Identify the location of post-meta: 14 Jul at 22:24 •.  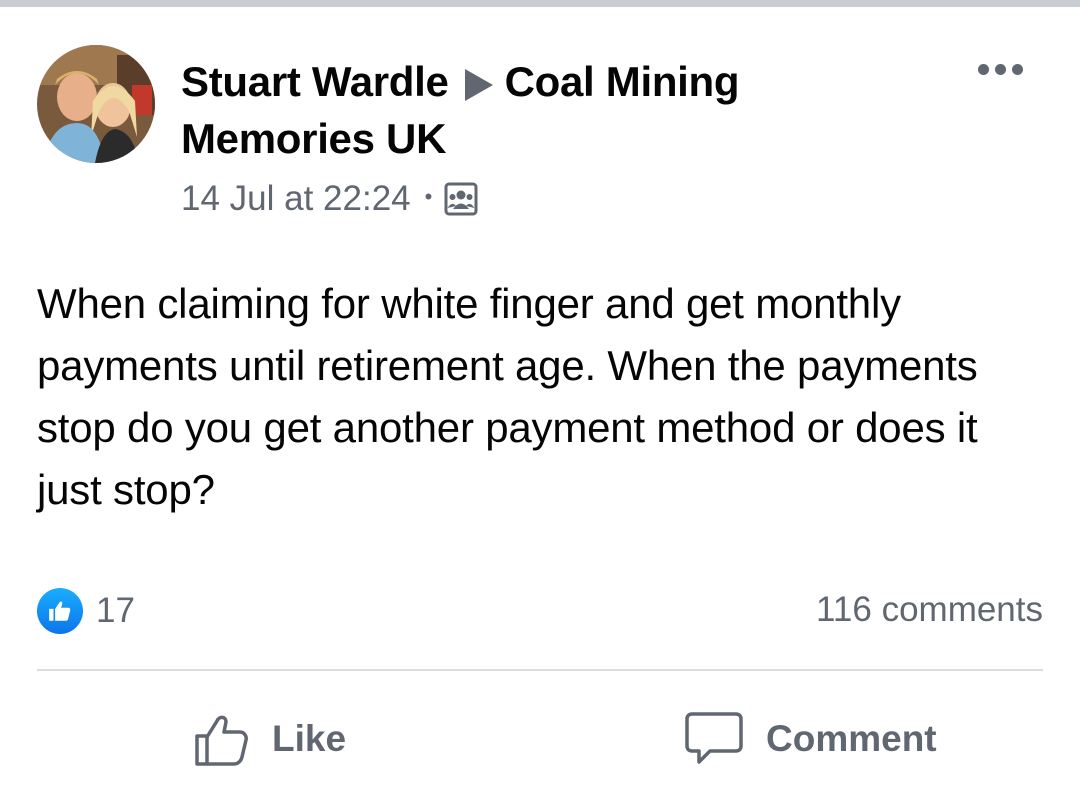
(329, 199).